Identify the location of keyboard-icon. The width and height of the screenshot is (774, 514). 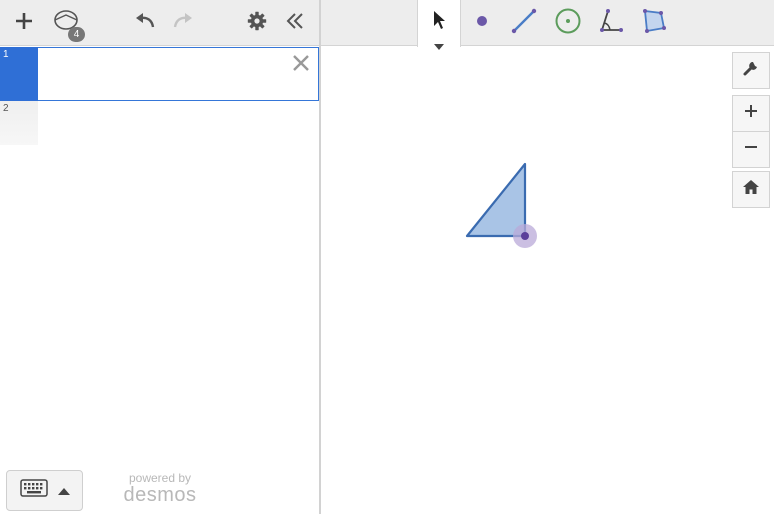
(33, 490).